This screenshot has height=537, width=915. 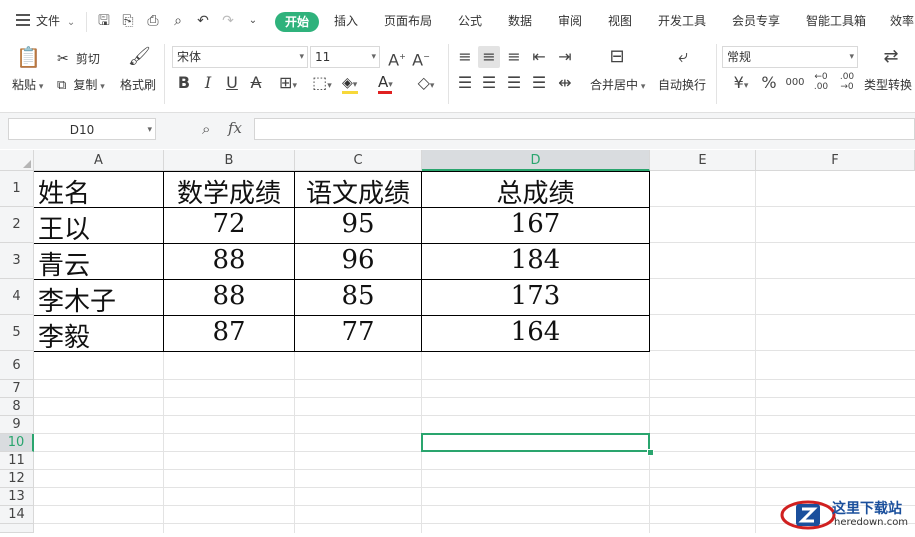 What do you see at coordinates (489, 57) in the screenshot?
I see `align-middle-icon: ≡` at bounding box center [489, 57].